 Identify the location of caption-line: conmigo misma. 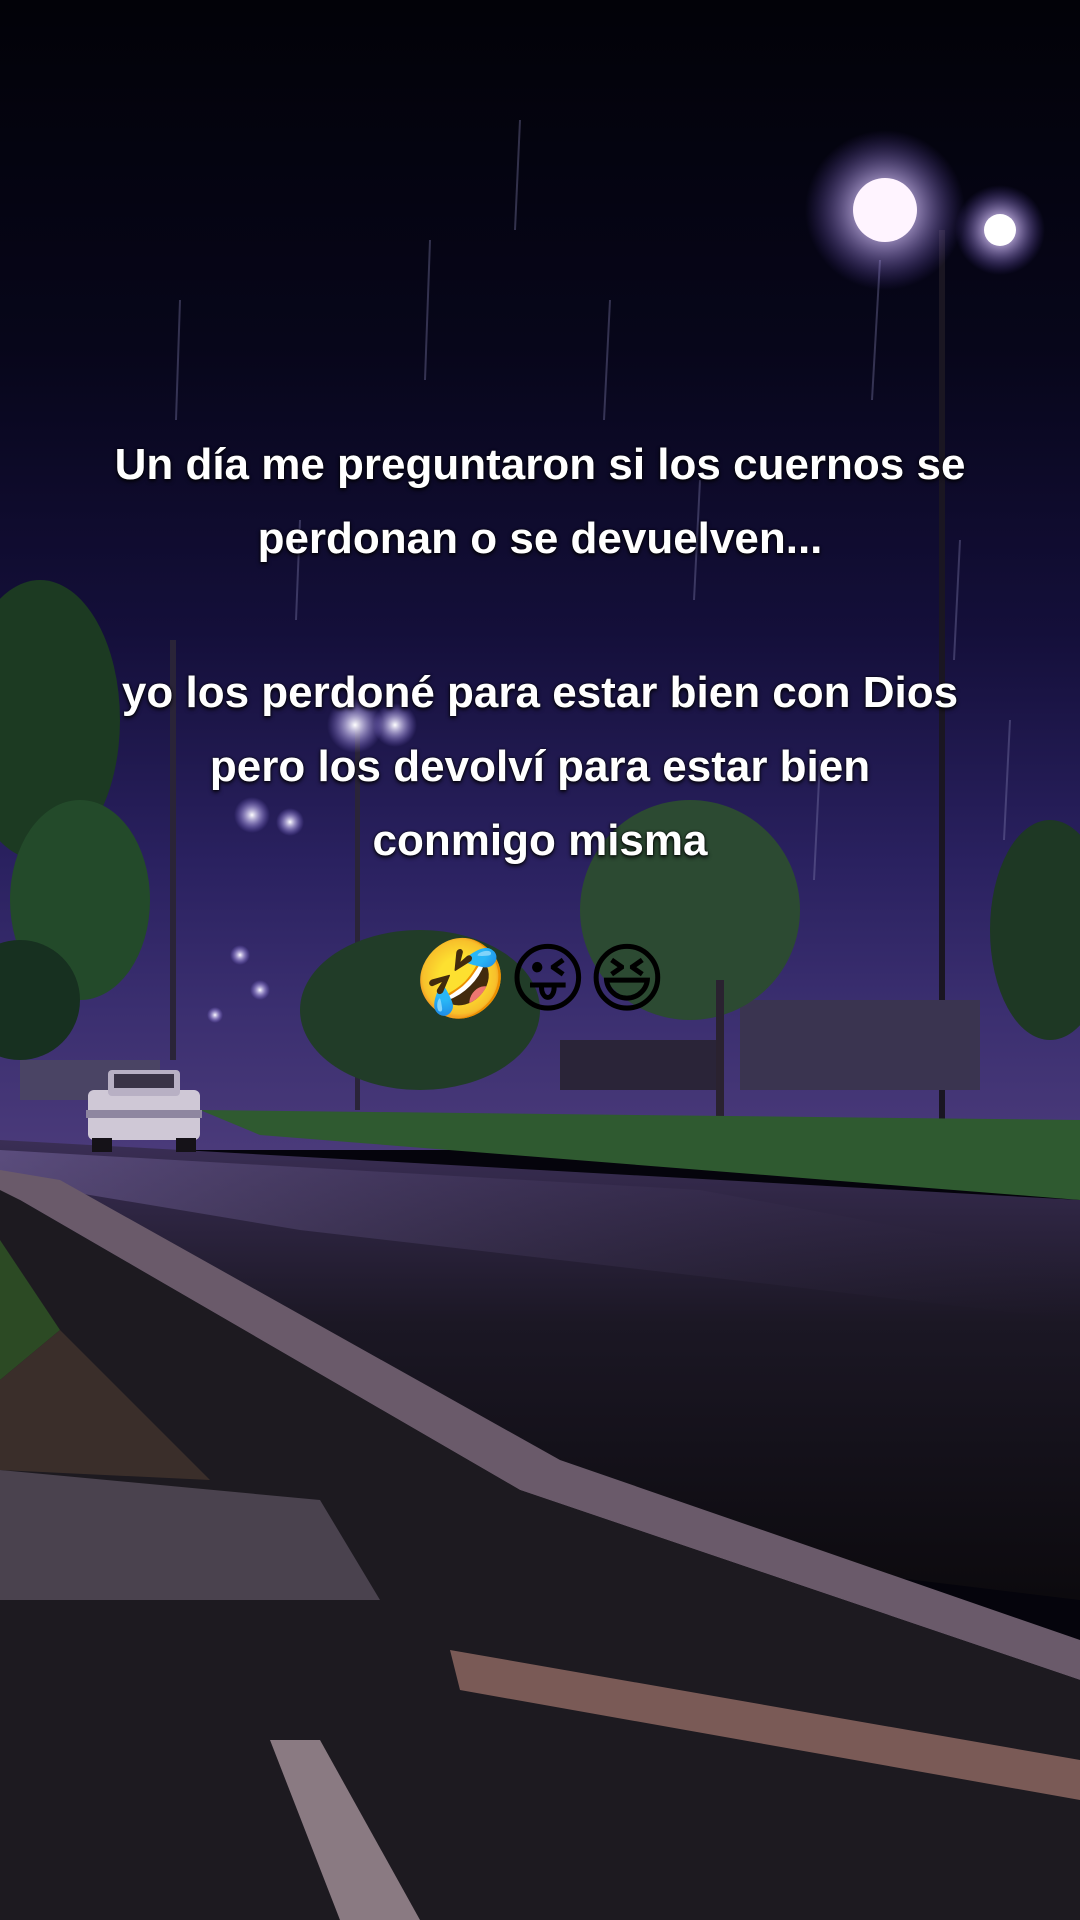
(540, 840).